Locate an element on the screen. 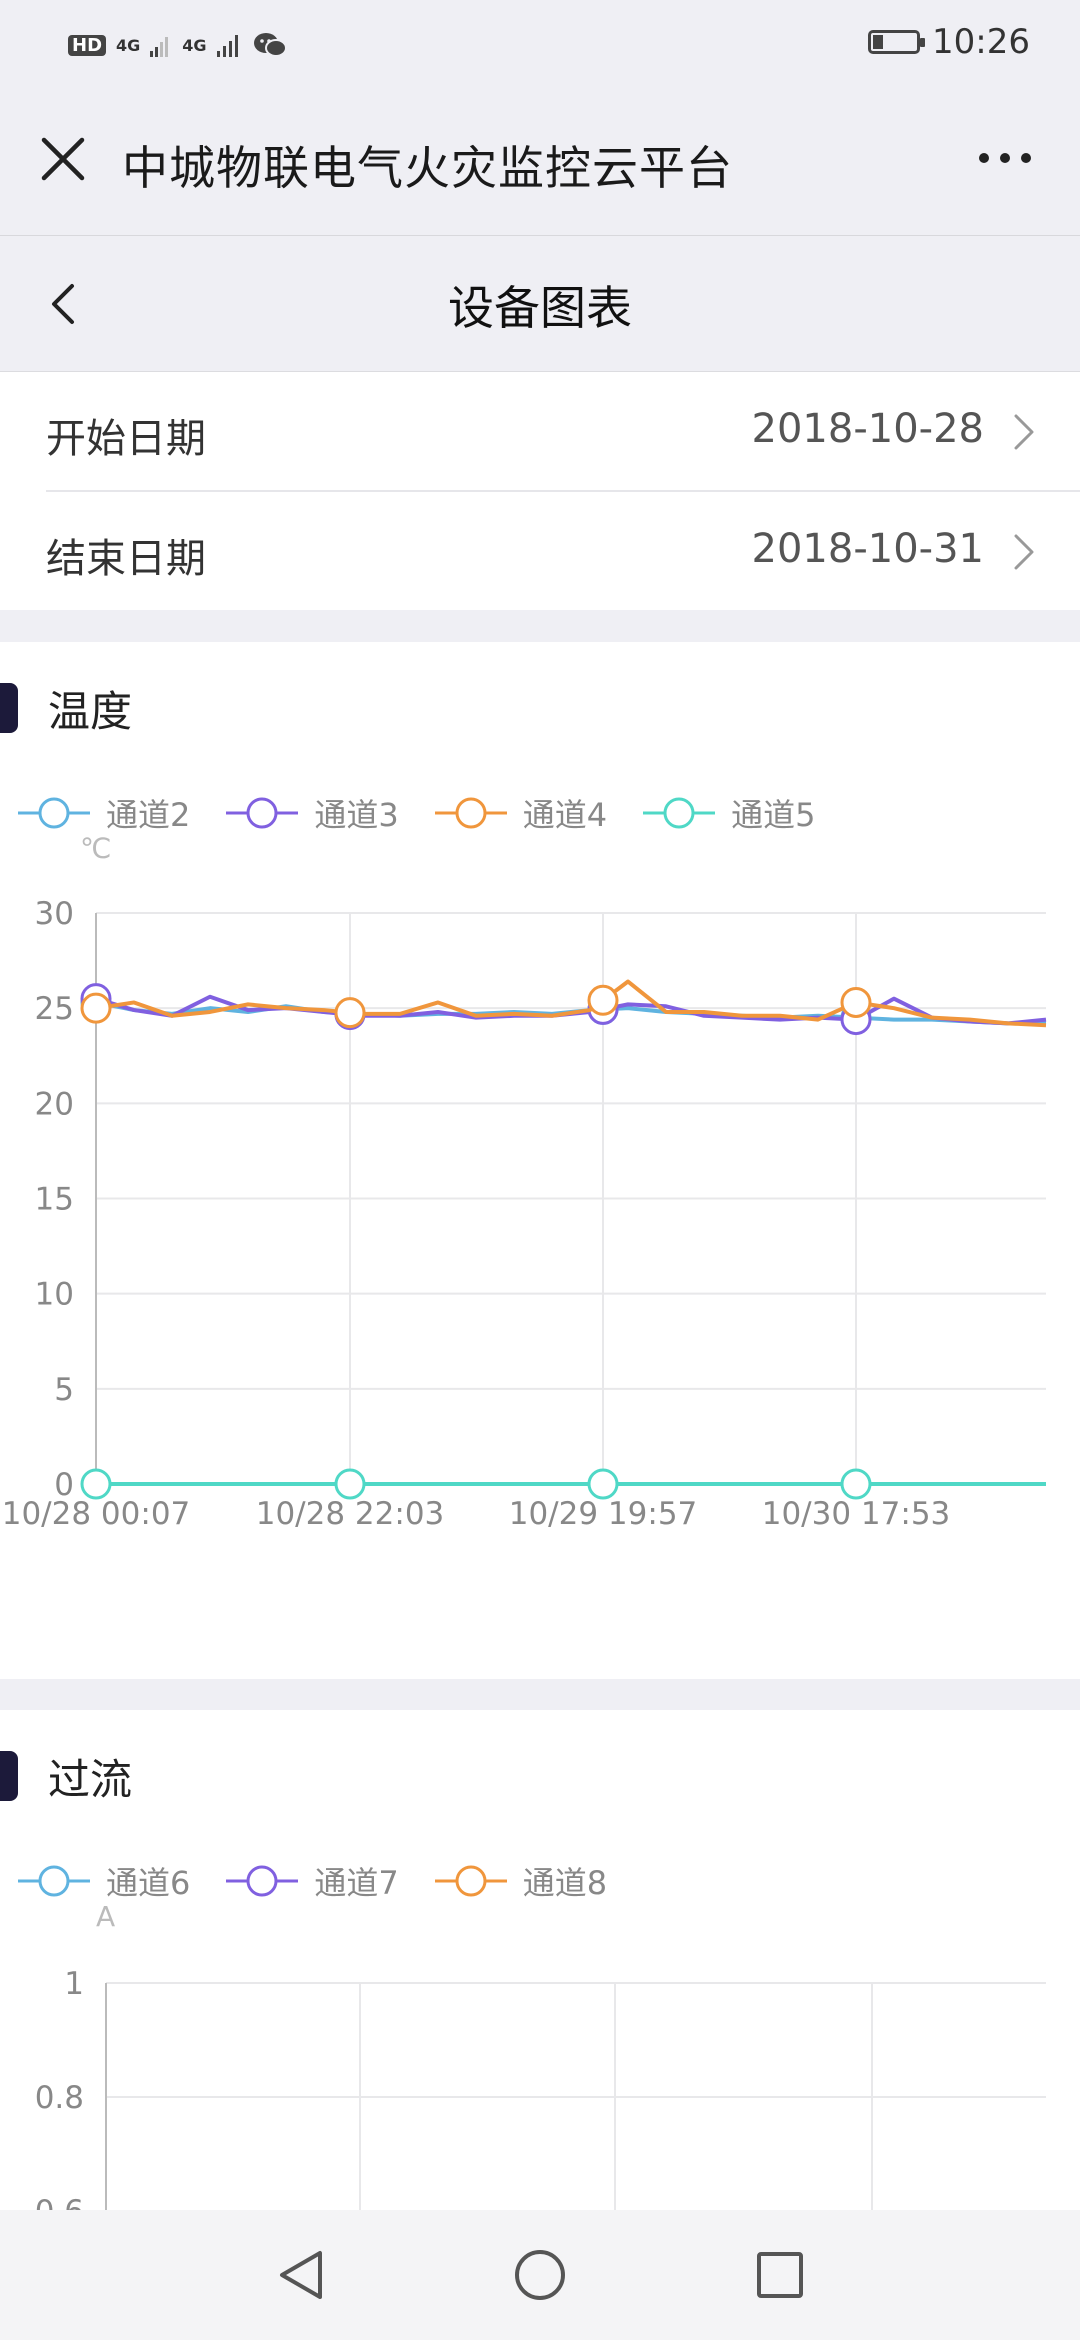  legend-label: 通道4 is located at coordinates (565, 815).